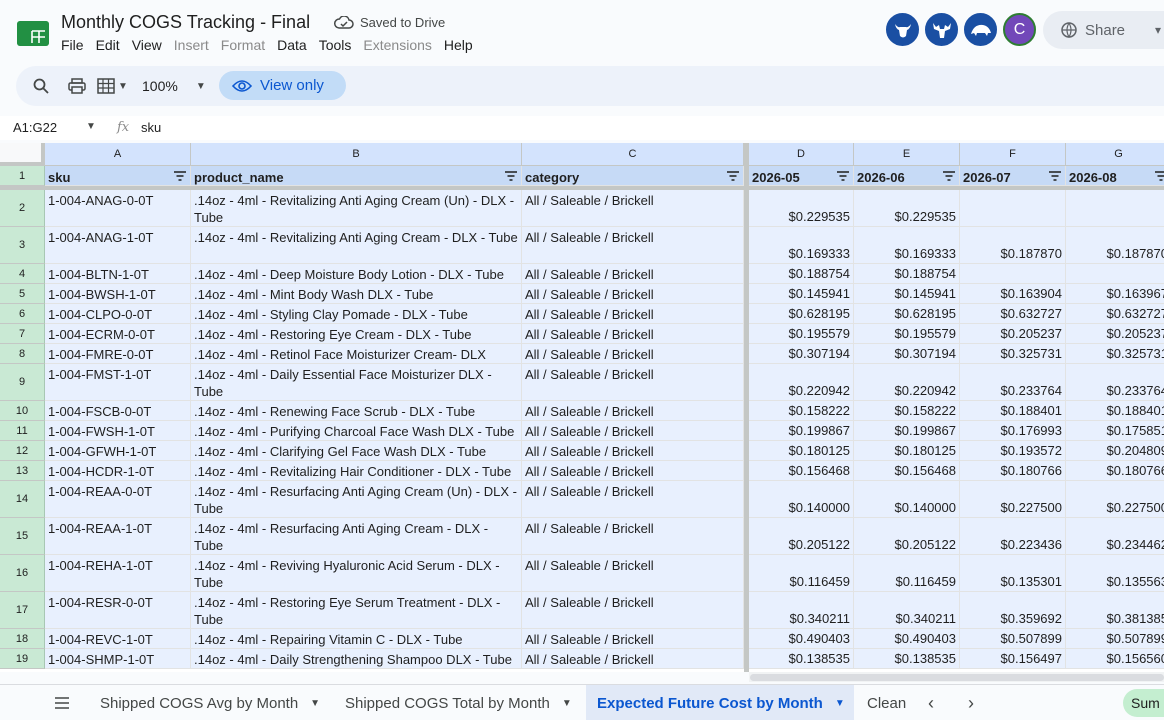 This screenshot has width=1164, height=720. Describe the element at coordinates (118, 411) in the screenshot. I see `cell-sku: 1-004-FSCB-0-0T` at that location.